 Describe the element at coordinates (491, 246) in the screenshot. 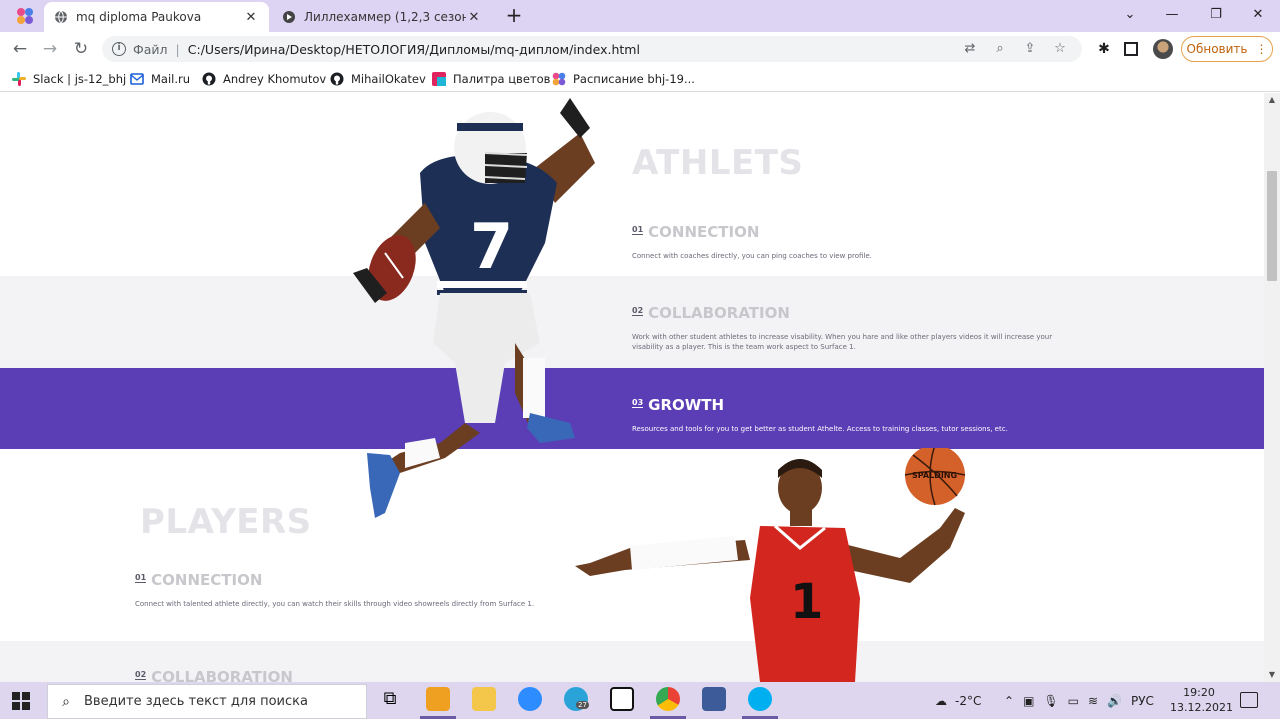

I see `jersey-number: 7` at that location.